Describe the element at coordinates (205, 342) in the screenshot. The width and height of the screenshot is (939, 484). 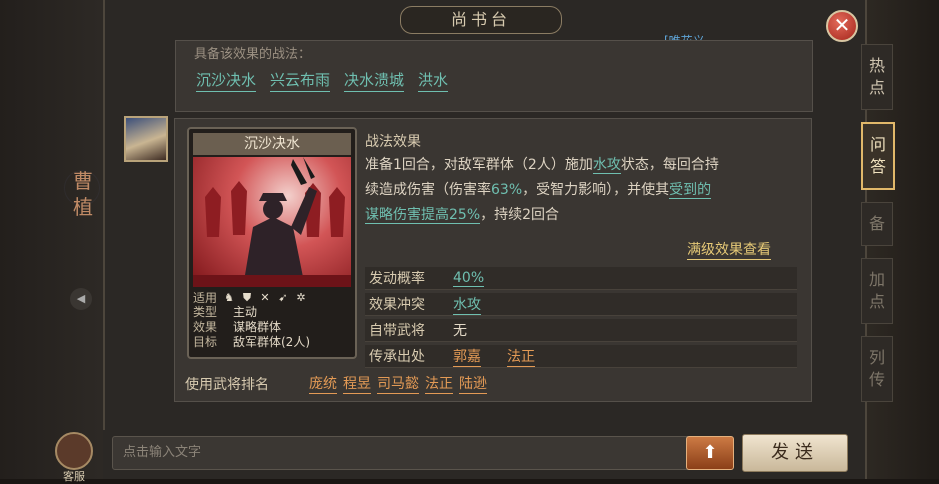
I see `info-key: 目标` at that location.